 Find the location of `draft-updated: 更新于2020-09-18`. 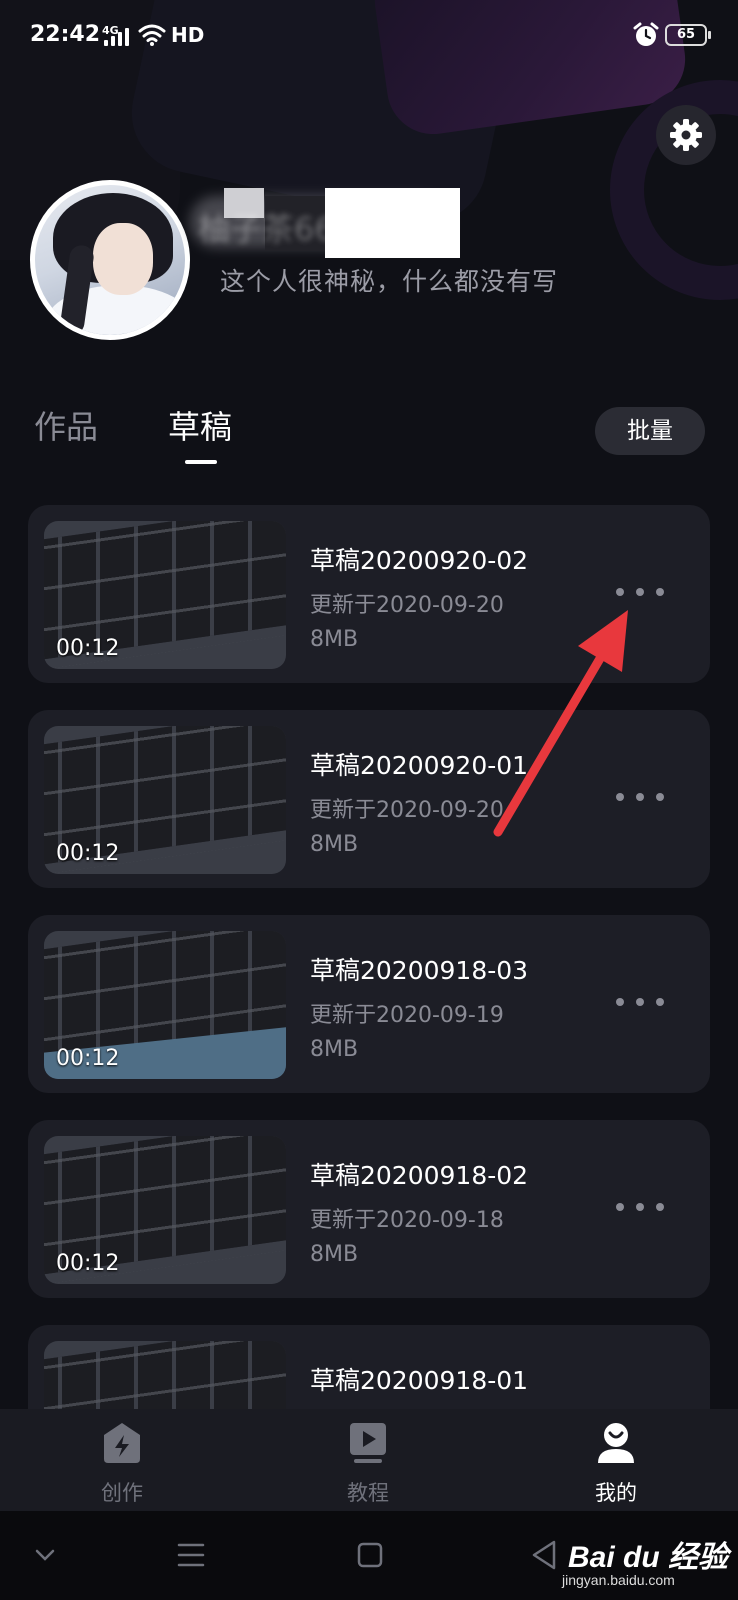

draft-updated: 更新于2020-09-18 is located at coordinates (407, 1220).